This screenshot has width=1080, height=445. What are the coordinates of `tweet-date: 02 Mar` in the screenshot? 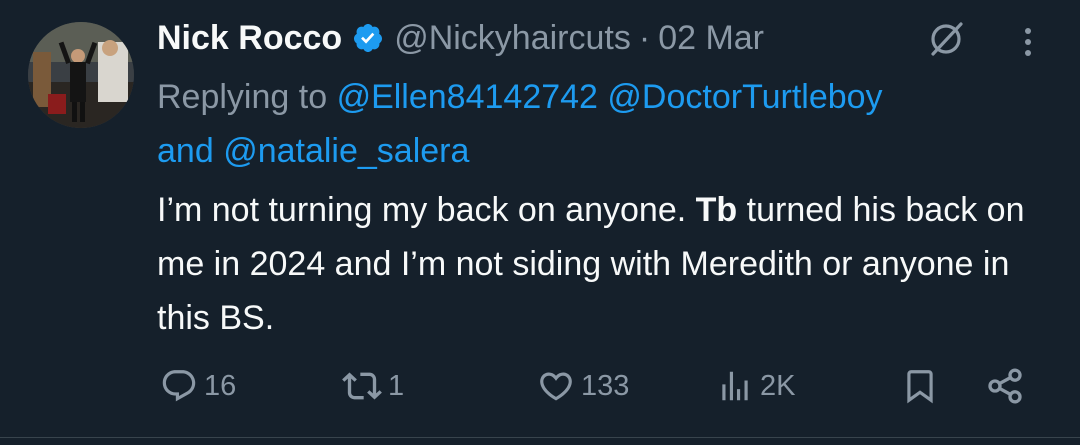 It's located at (711, 38).